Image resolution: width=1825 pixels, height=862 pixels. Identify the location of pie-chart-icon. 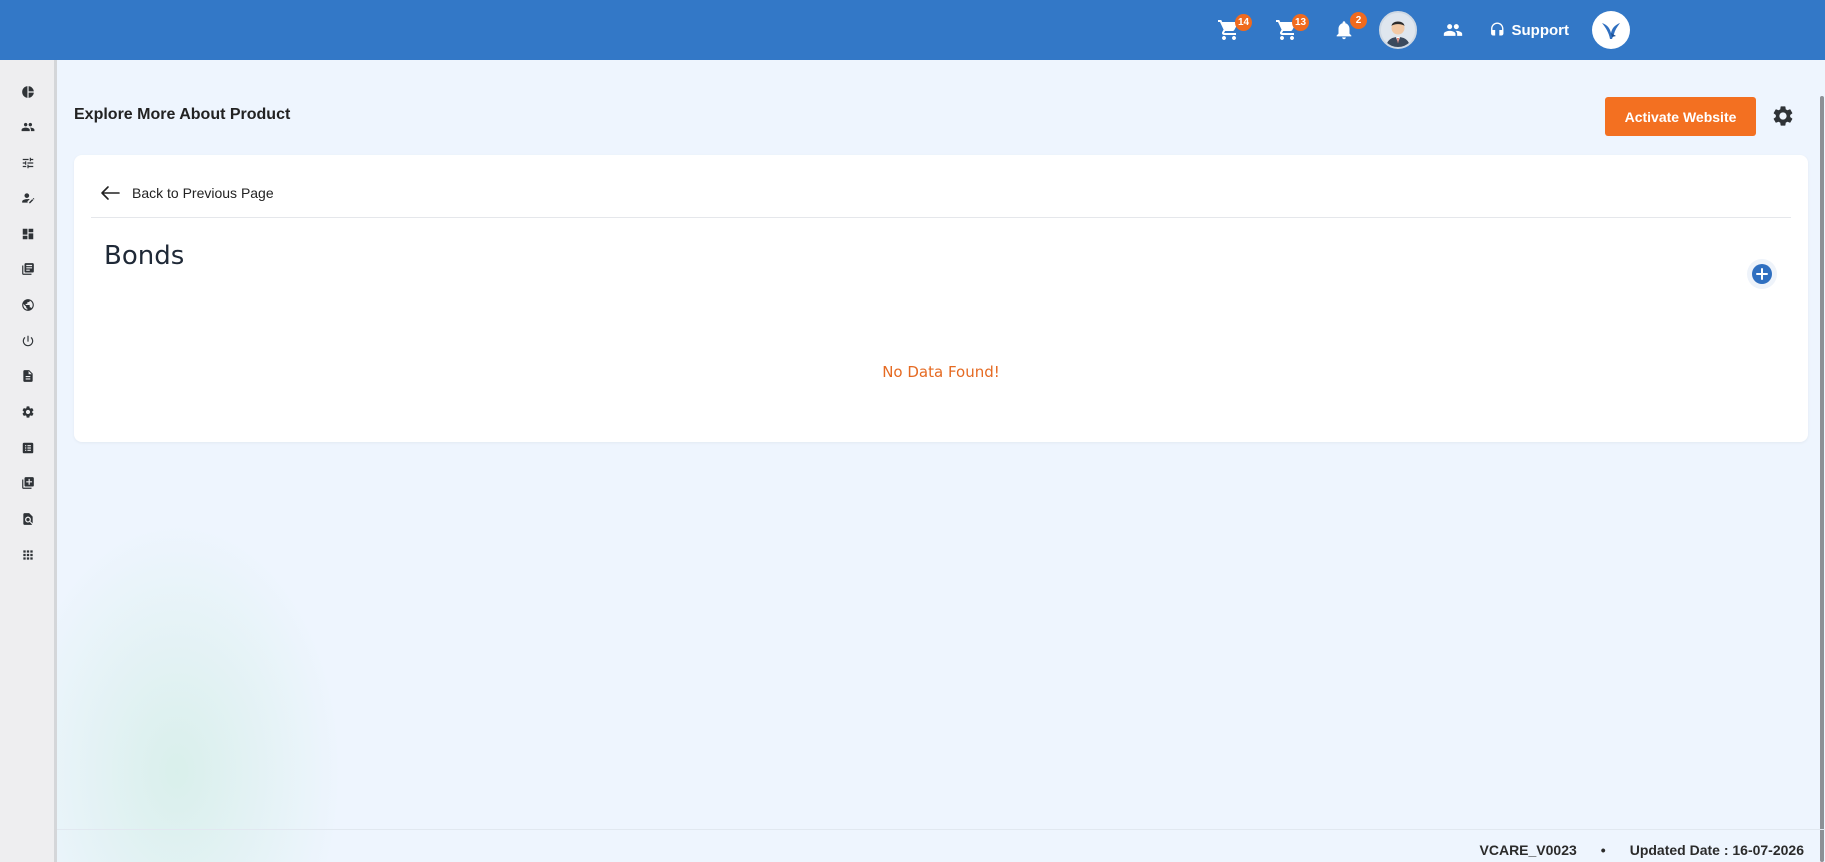
(28, 92).